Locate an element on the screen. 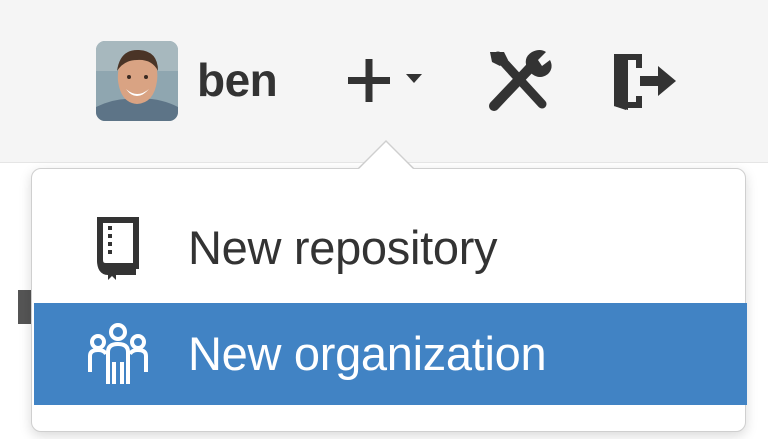  username: ben is located at coordinates (237, 80).